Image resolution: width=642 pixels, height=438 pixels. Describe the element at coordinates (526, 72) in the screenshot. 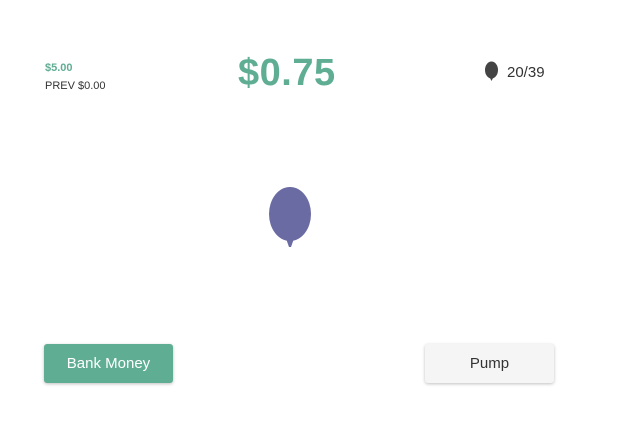

I see `balloon-count-text: 20/39` at that location.